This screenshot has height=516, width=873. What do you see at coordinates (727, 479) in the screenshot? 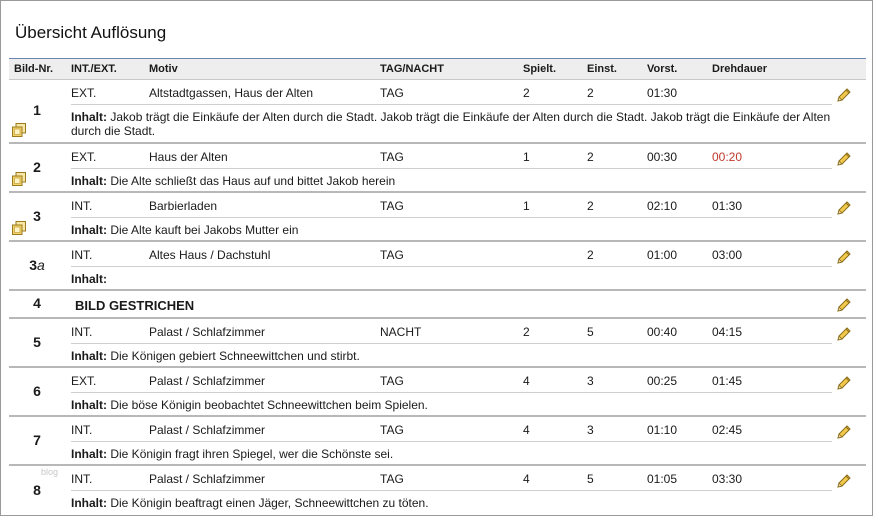
I see `drehdauer-value: 03:30` at bounding box center [727, 479].